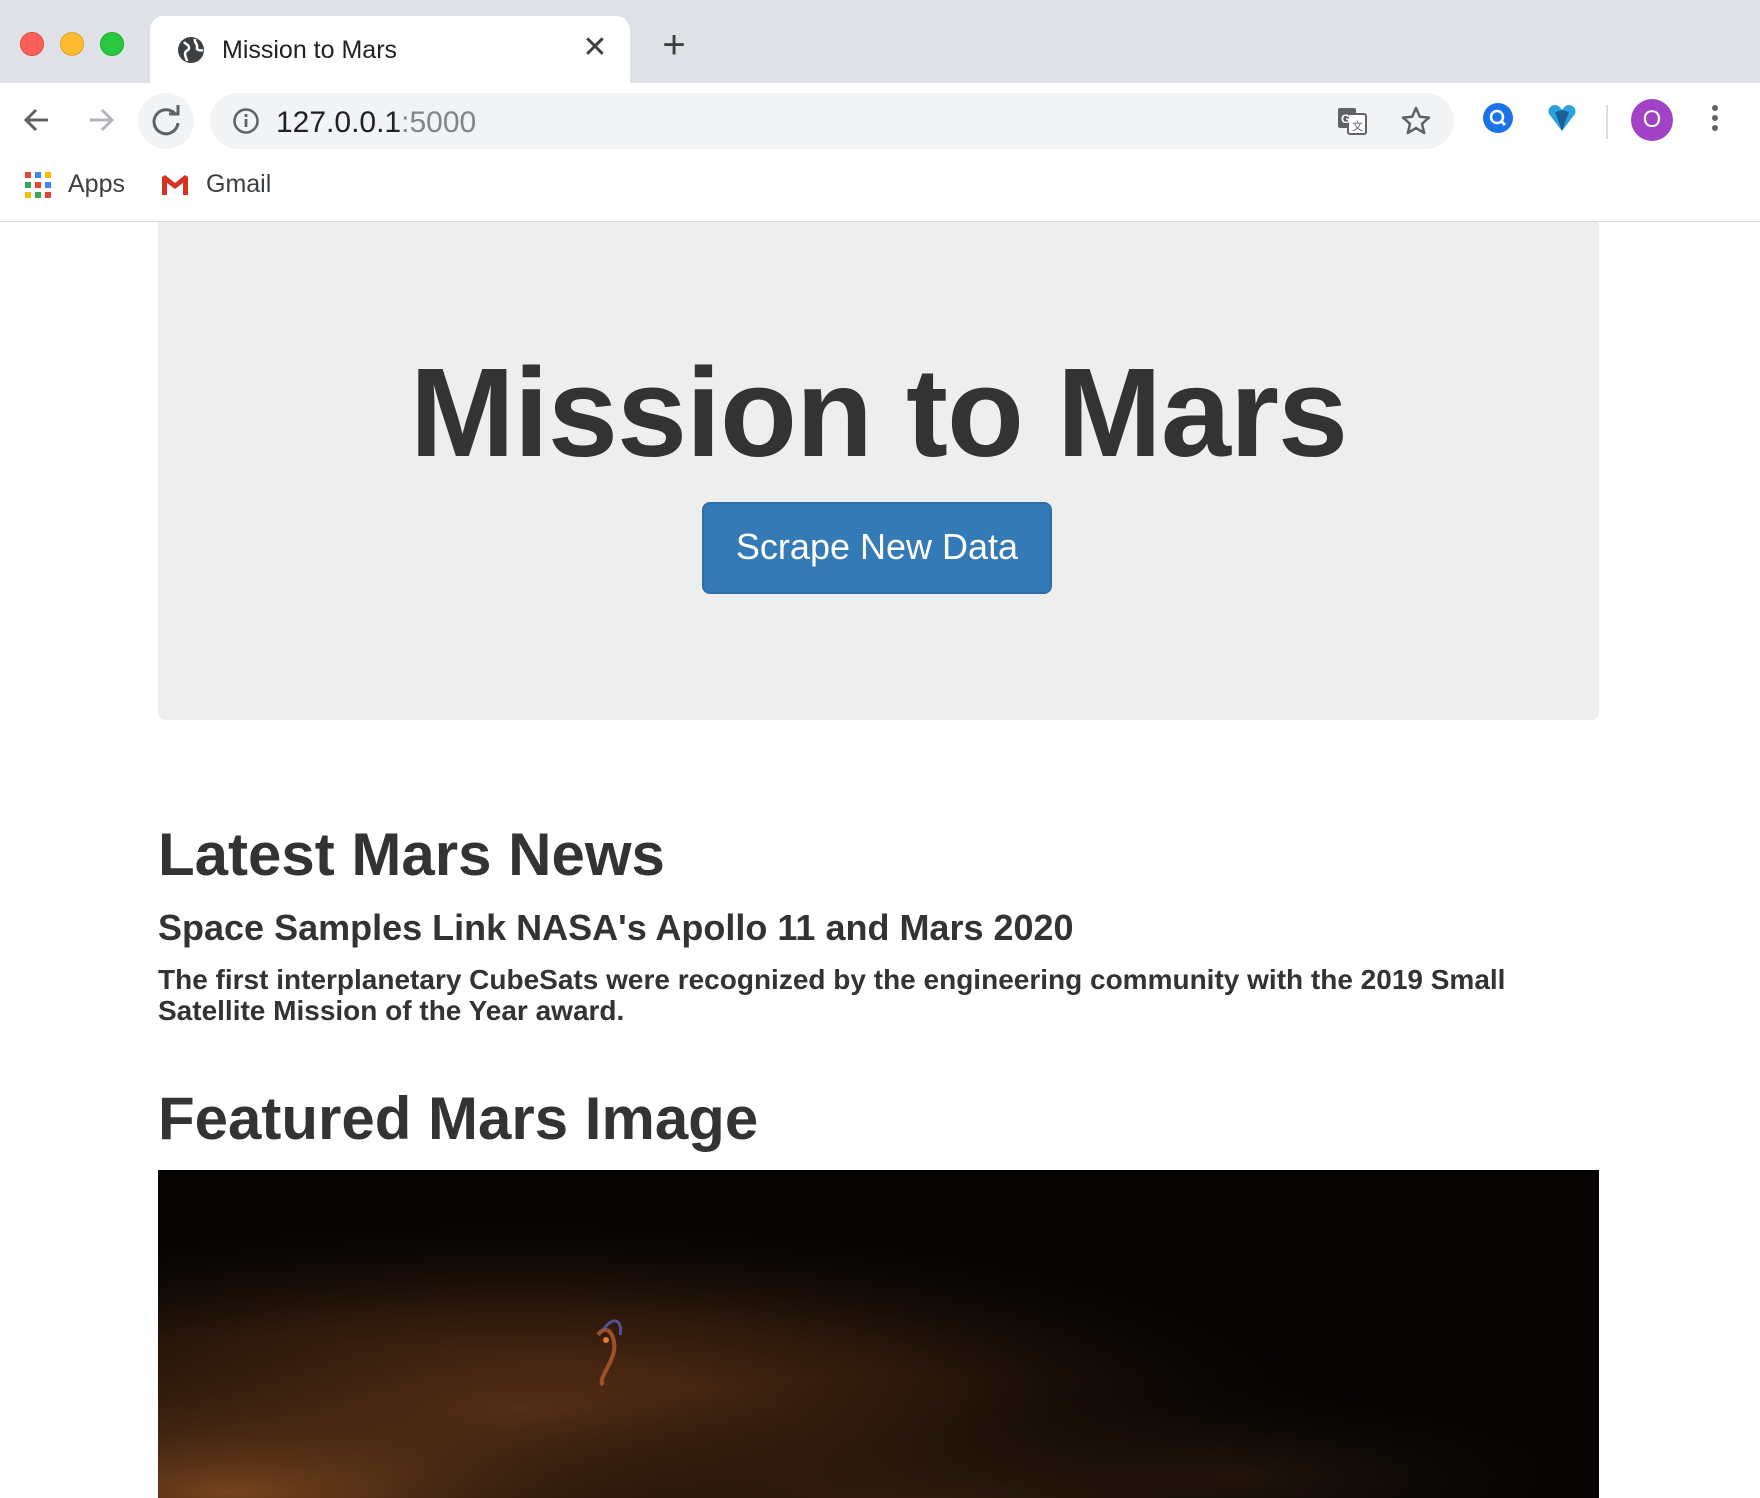 This screenshot has height=1498, width=1760. What do you see at coordinates (595, 48) in the screenshot?
I see `close-tab-icon: ✕` at bounding box center [595, 48].